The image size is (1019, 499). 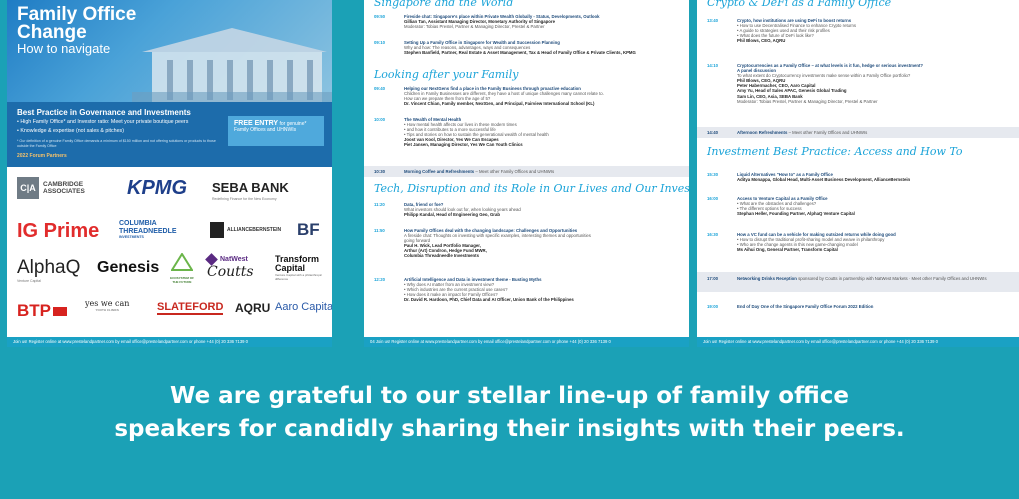 What do you see at coordinates (107, 305) in the screenshot?
I see `yes-we-can-logo: yes we can YOUTH CLINICS` at bounding box center [107, 305].